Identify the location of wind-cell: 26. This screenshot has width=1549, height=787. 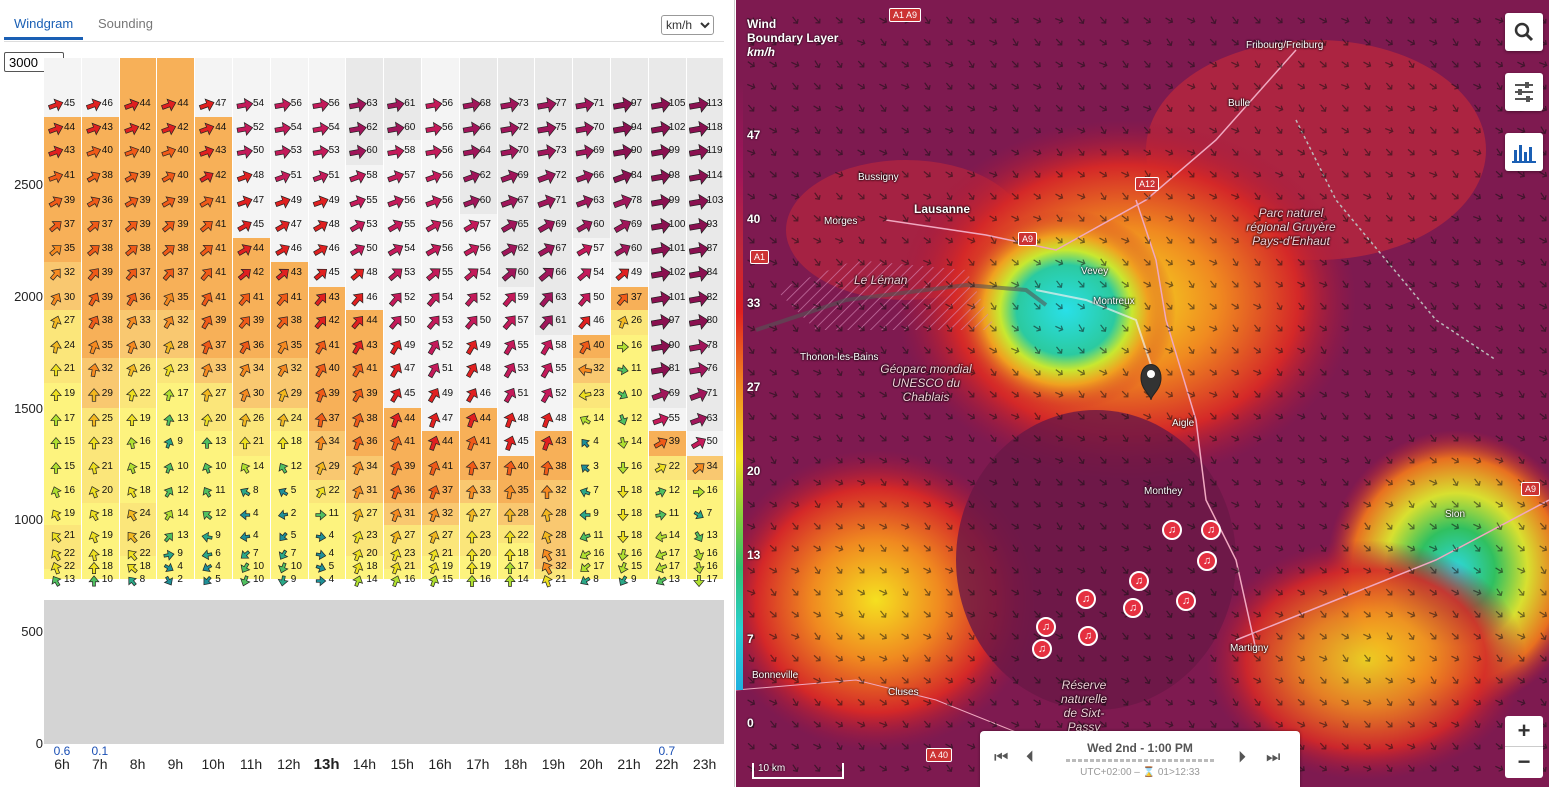
(629, 321).